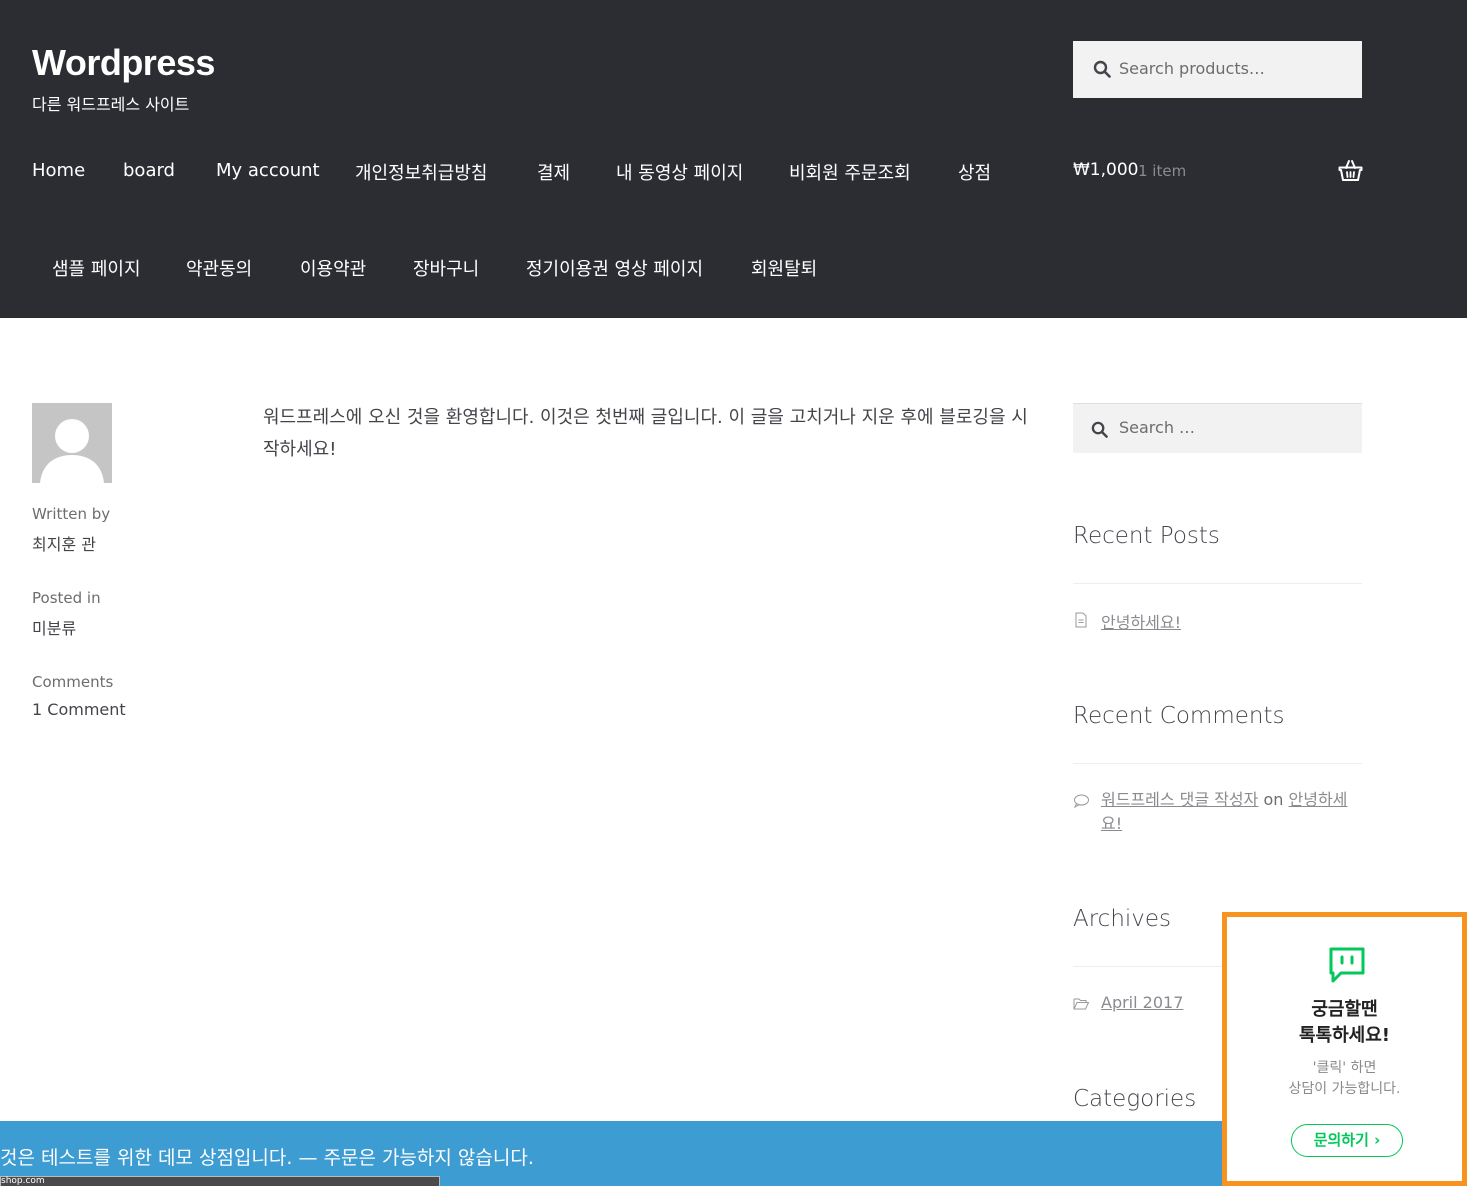 Image resolution: width=1467 pixels, height=1186 pixels. I want to click on recent-post-link: 안녕하세요!, so click(1141, 622).